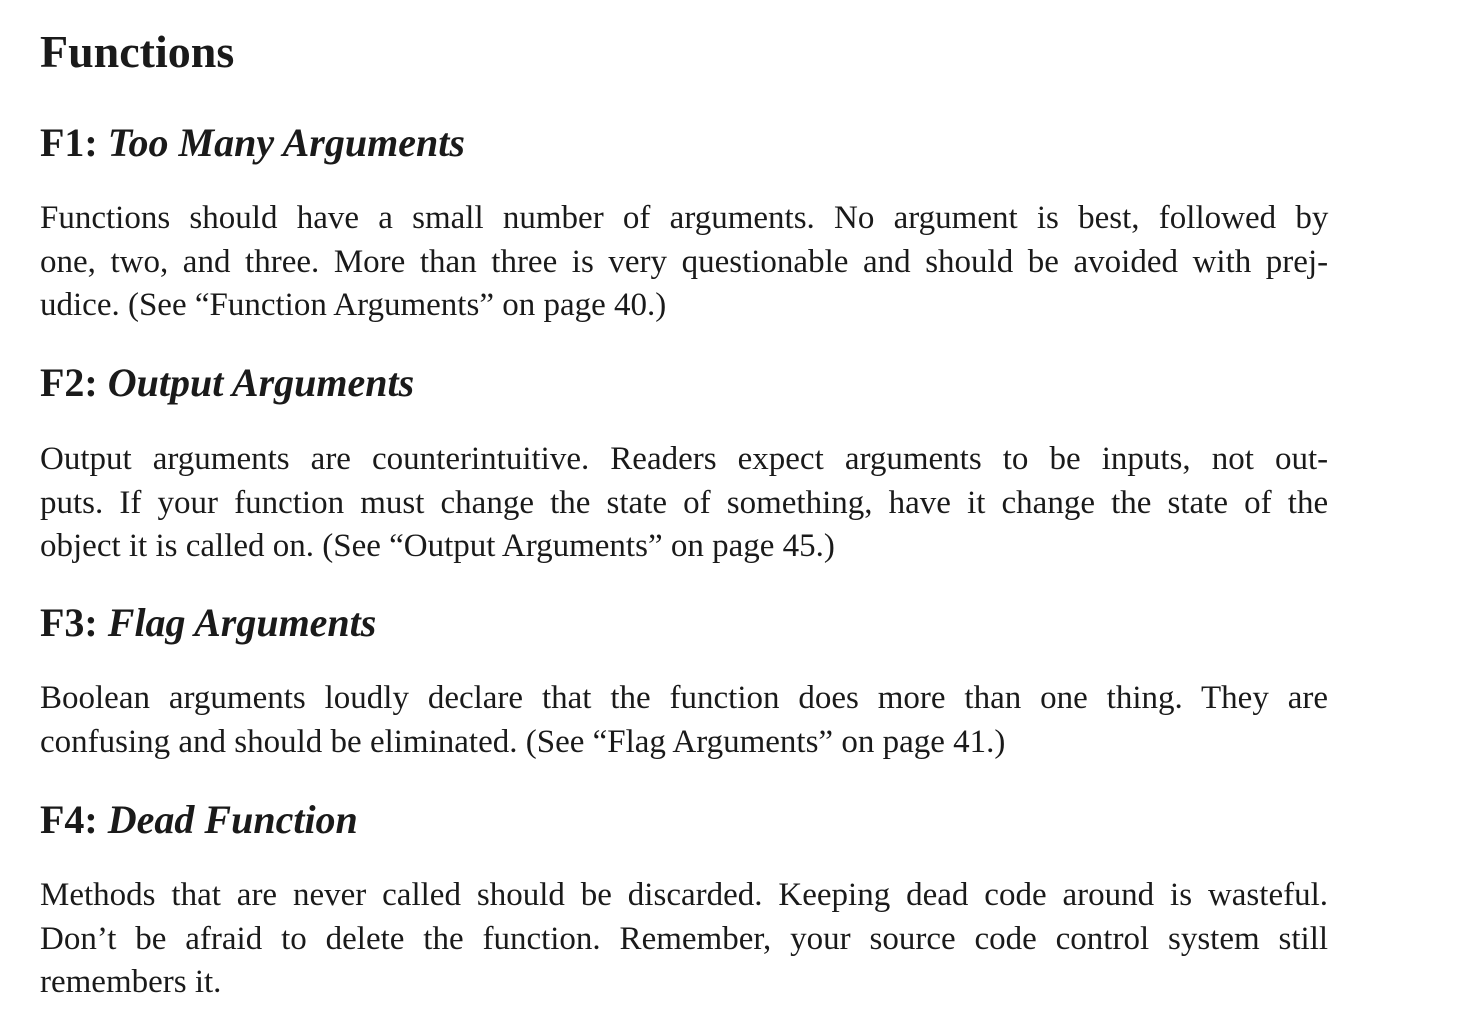 The image size is (1472, 1026). What do you see at coordinates (69, 382) in the screenshot?
I see `rule-code: F2:` at bounding box center [69, 382].